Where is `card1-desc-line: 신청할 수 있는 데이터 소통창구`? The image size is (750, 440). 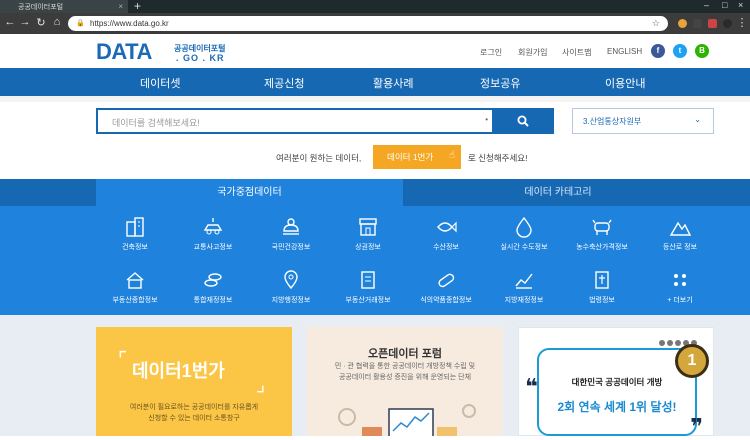
card1-desc-line: 신청할 수 있는 데이터 소통창구 is located at coordinates (194, 418).